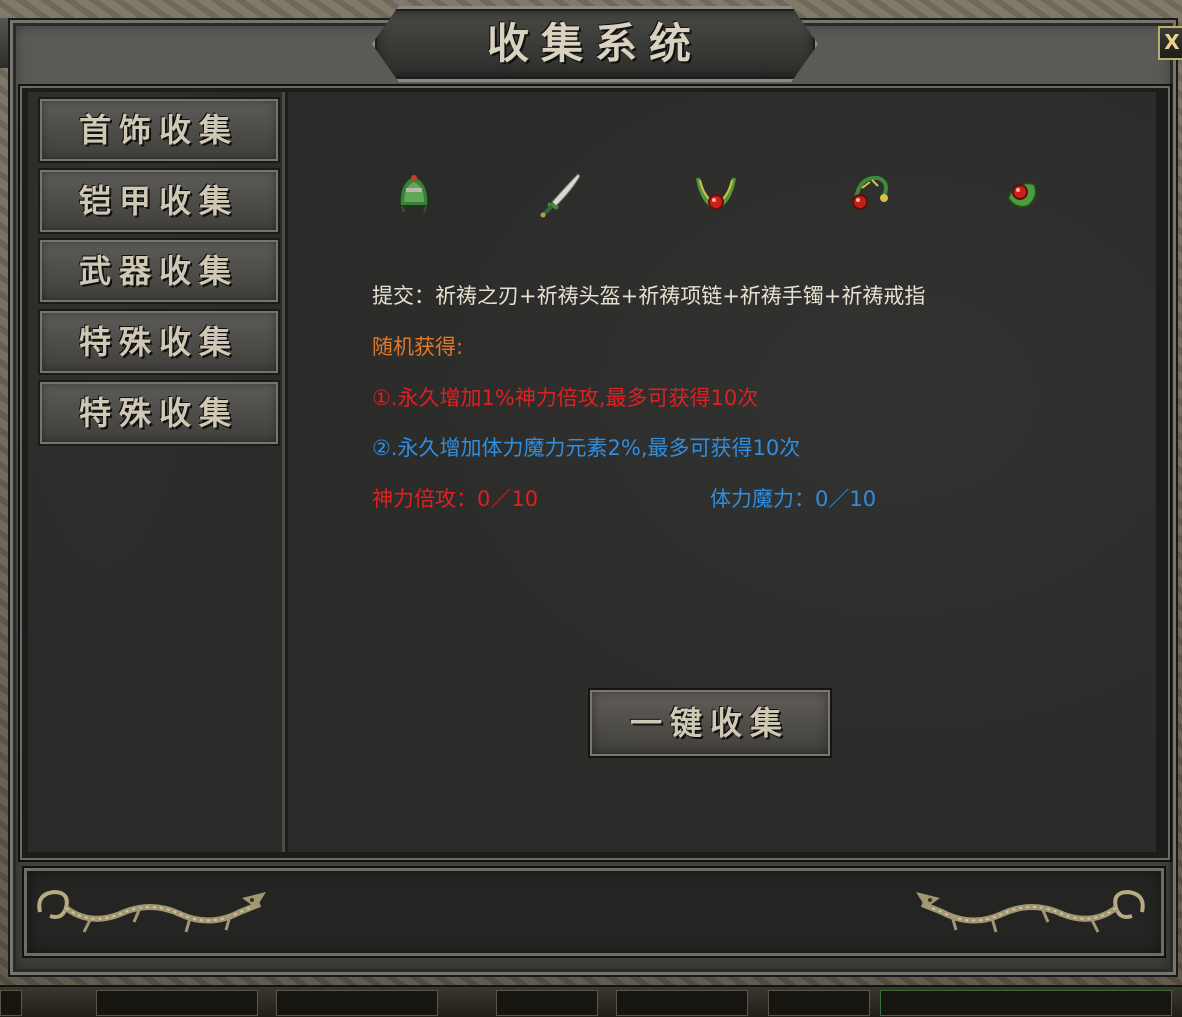 Image resolution: width=1182 pixels, height=1017 pixels. I want to click on necklace-icon, so click(716, 193).